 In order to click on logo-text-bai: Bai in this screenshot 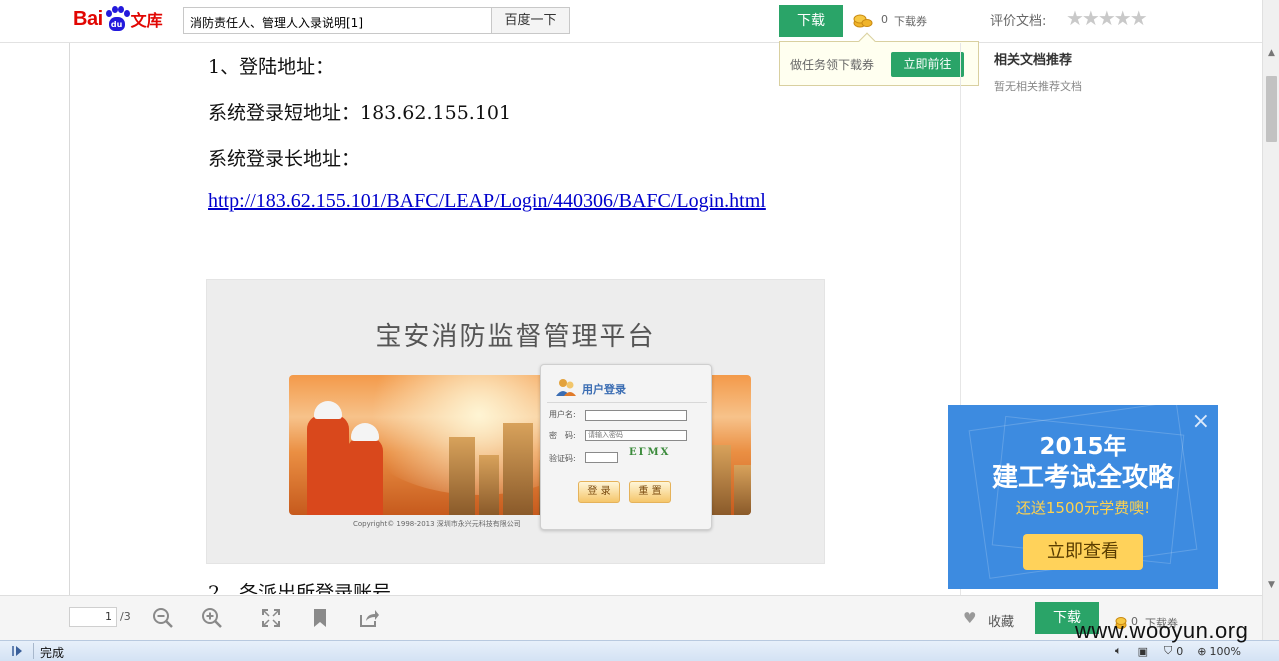, I will do `click(88, 18)`.